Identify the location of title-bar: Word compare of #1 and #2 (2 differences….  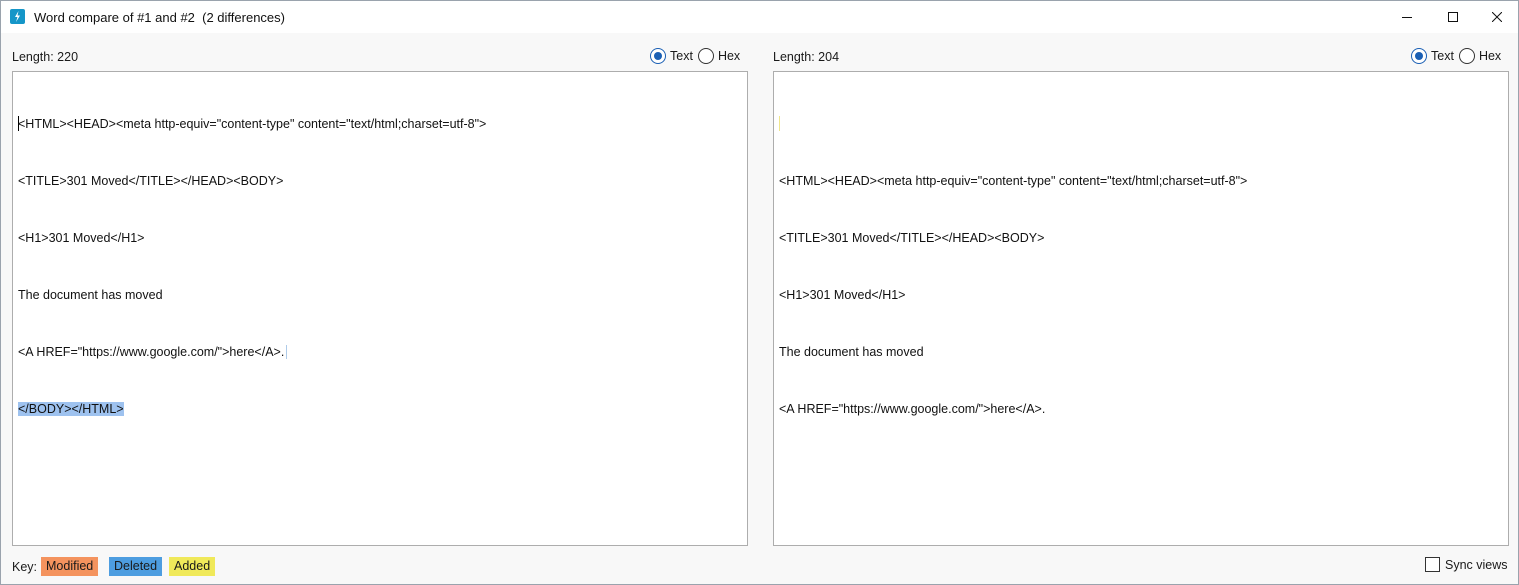
(759, 17).